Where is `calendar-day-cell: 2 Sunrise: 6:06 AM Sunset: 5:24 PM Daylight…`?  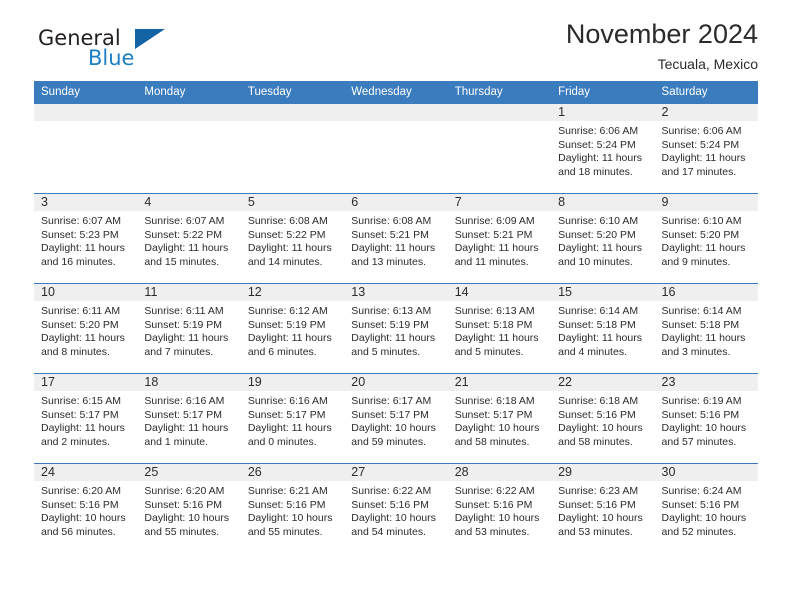 calendar-day-cell: 2 Sunrise: 6:06 AM Sunset: 5:24 PM Daylight… is located at coordinates (706, 148).